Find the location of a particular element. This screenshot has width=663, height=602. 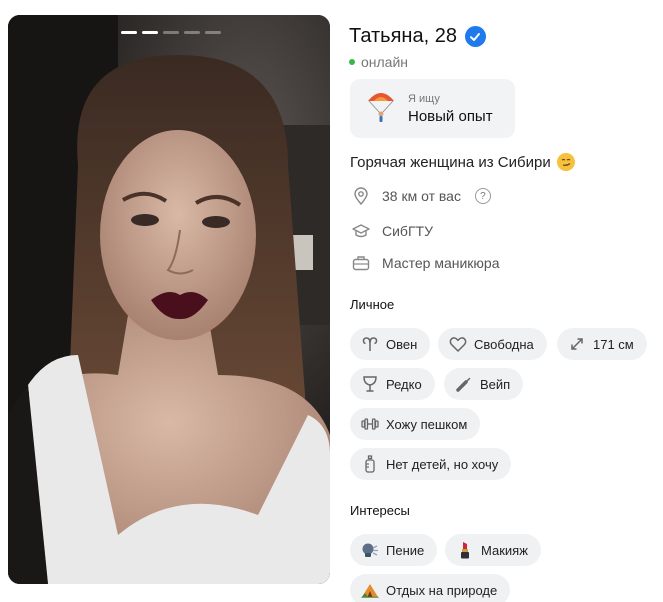

verified-icon is located at coordinates (475, 36).